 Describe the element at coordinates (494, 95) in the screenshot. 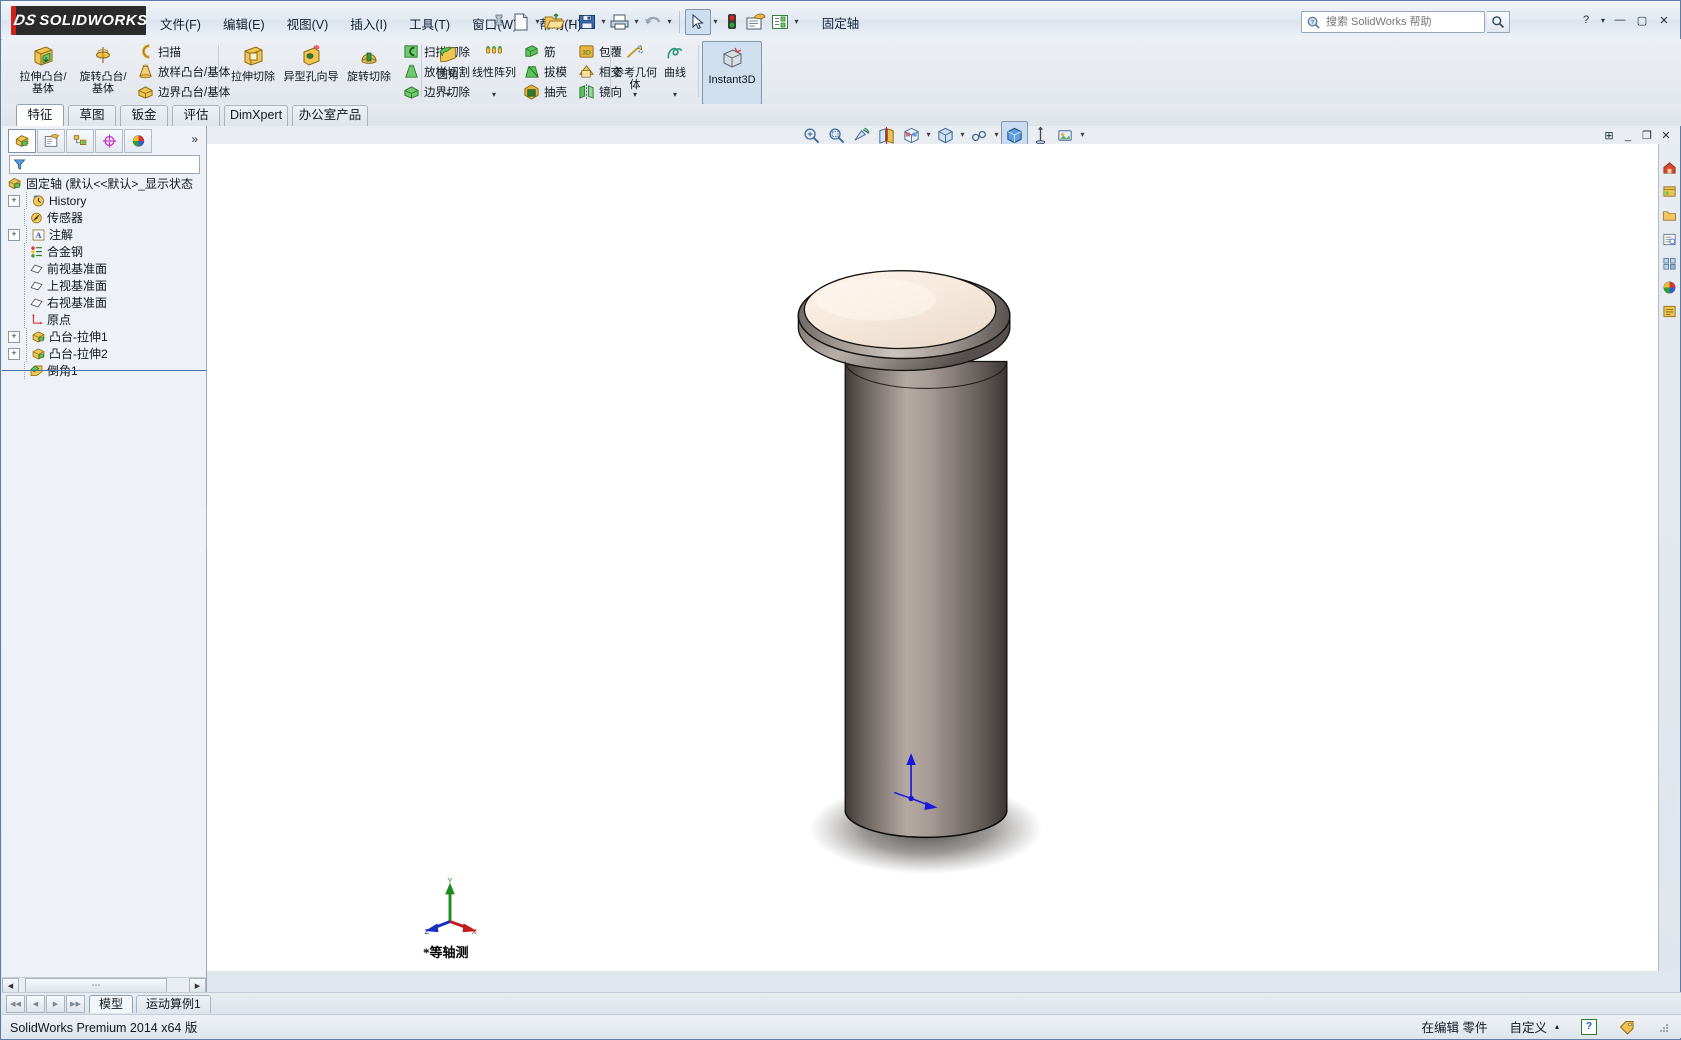

I see `linear-pattern-caret: ▾` at that location.